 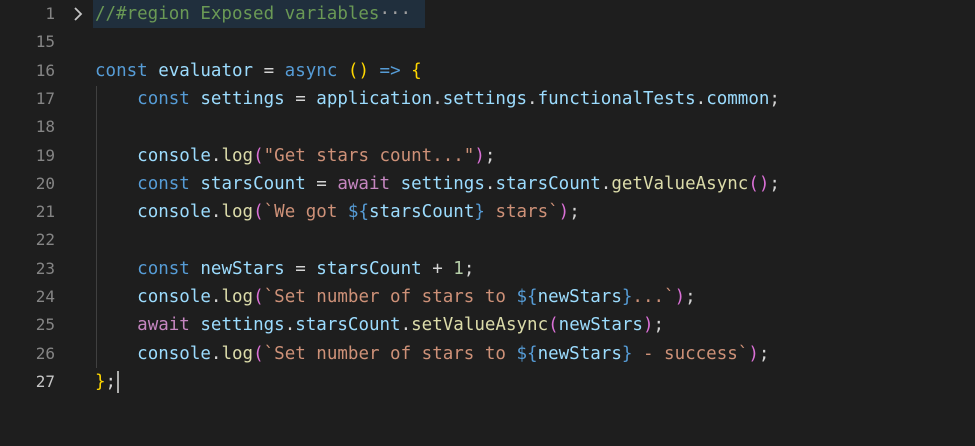 What do you see at coordinates (487, 240) in the screenshot?
I see `code-line-22: 22` at bounding box center [487, 240].